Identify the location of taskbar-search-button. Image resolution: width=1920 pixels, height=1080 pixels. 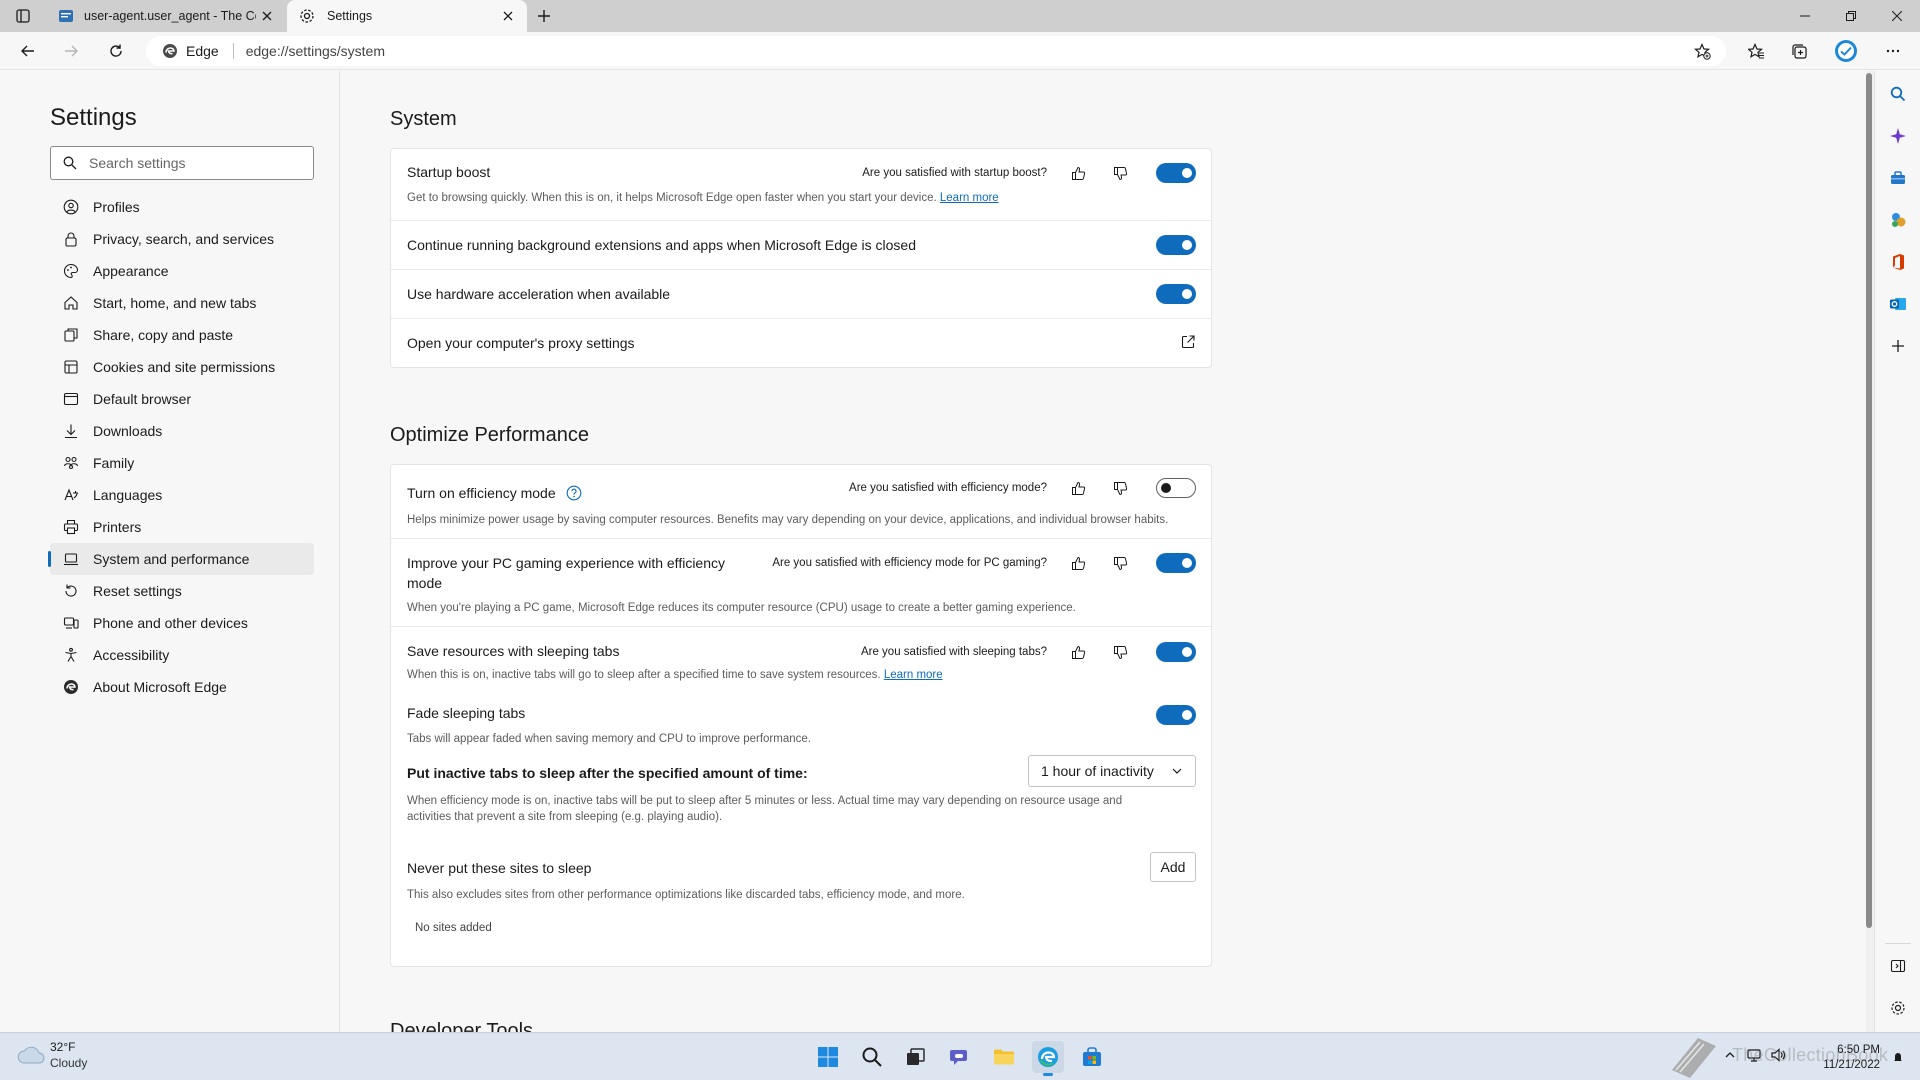
(872, 1057).